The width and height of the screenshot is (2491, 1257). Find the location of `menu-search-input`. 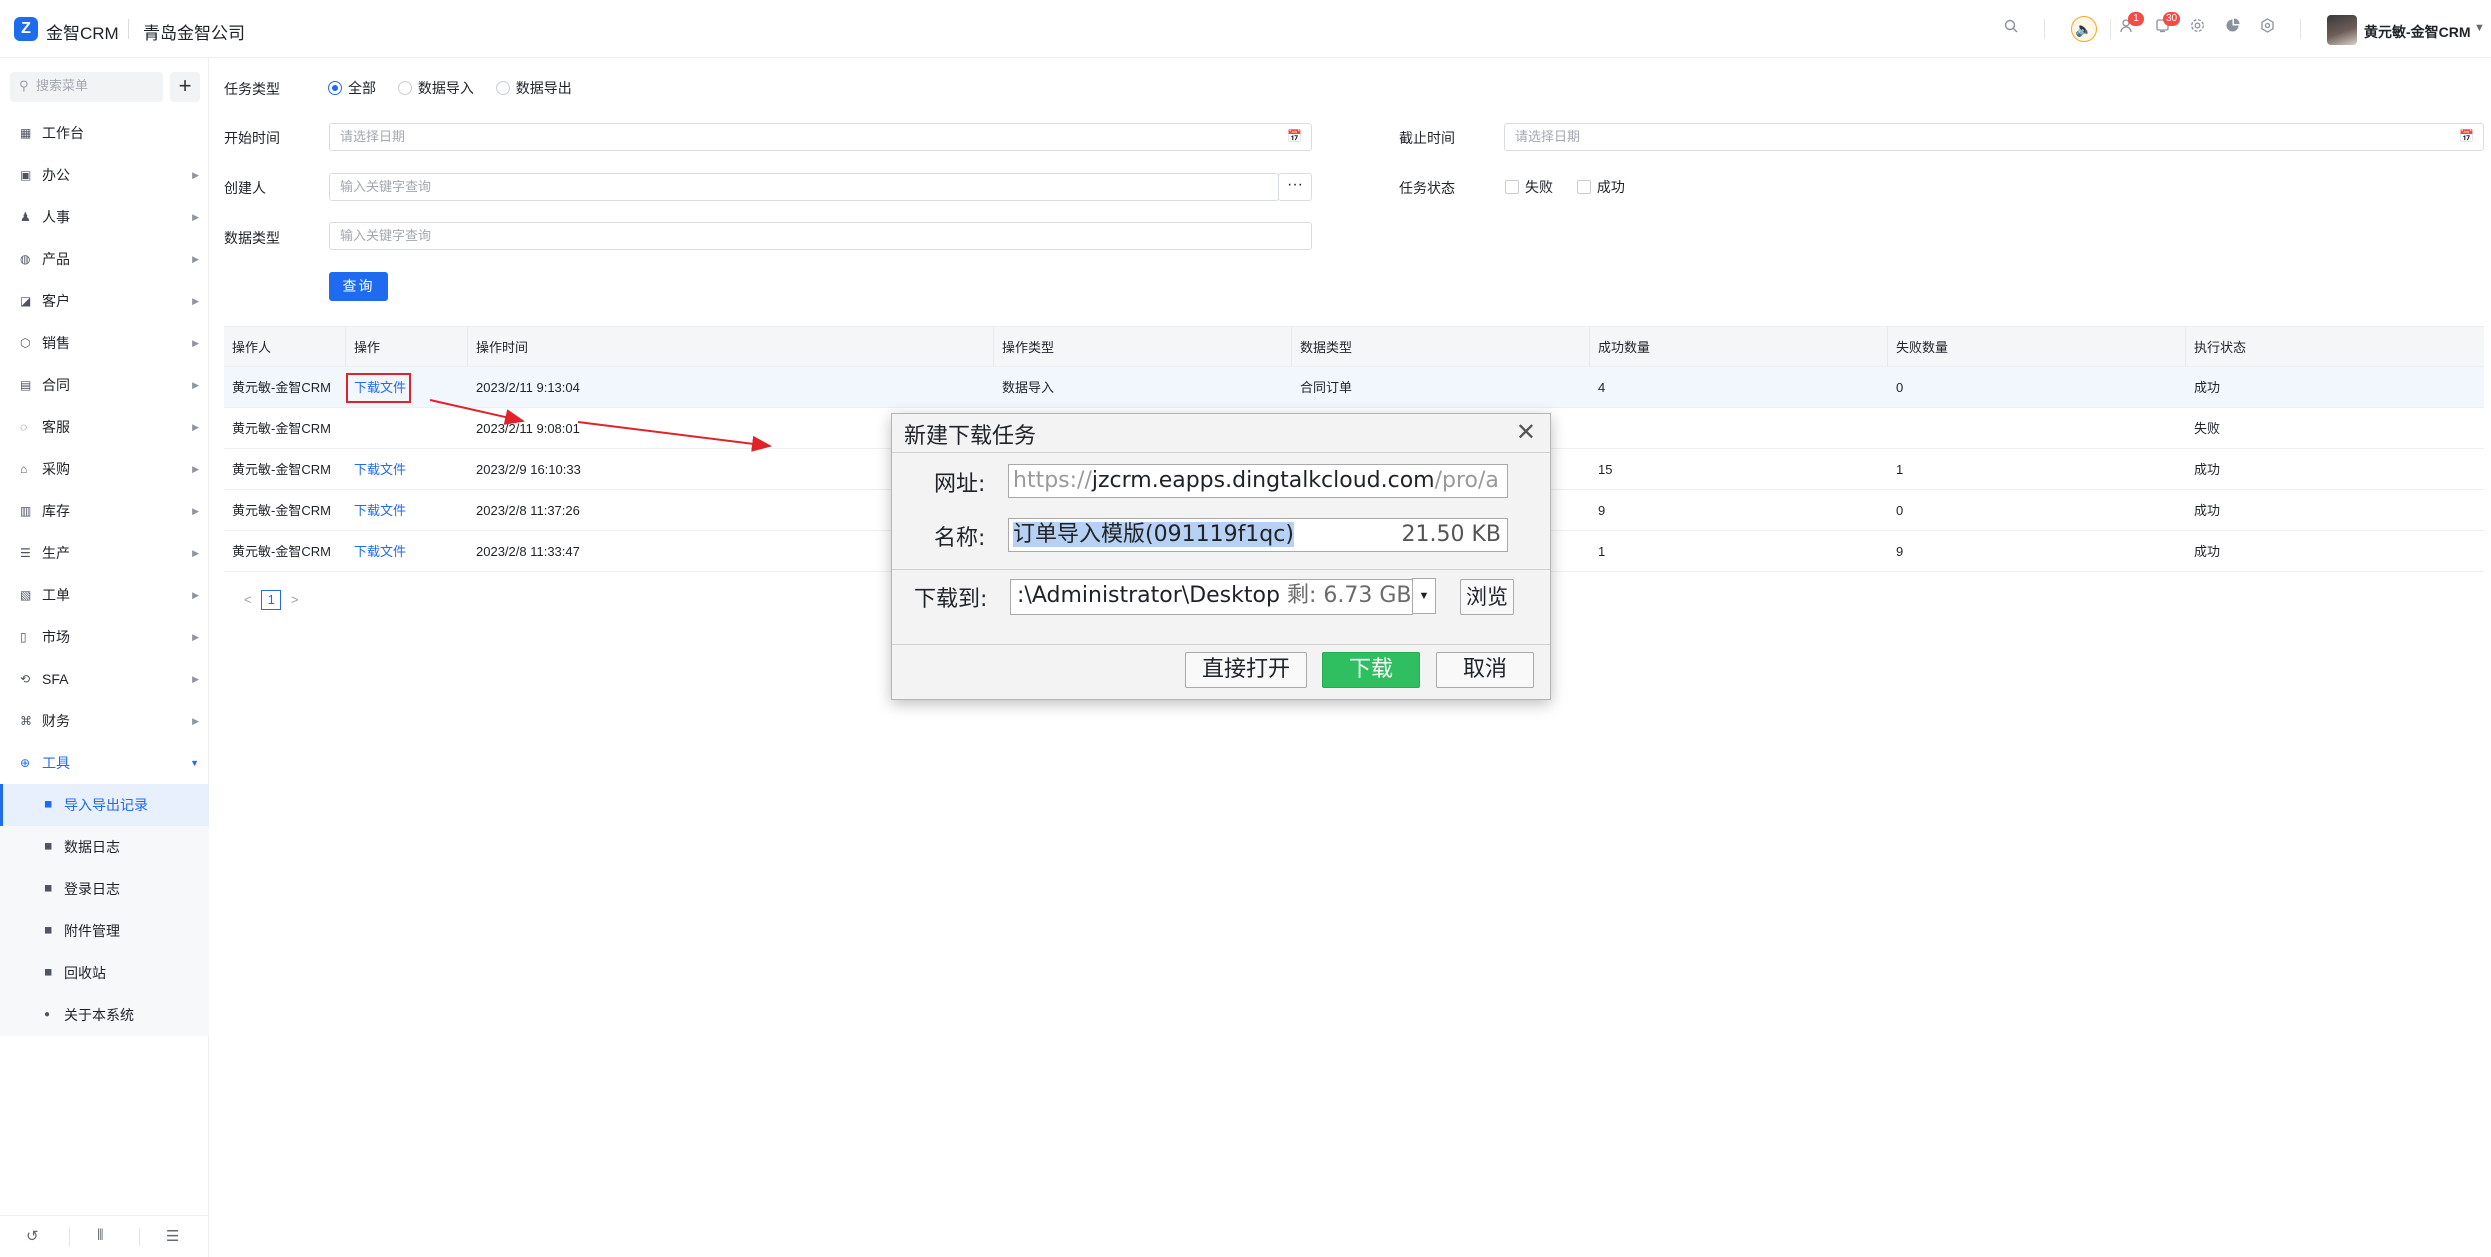

menu-search-input is located at coordinates (96, 85).